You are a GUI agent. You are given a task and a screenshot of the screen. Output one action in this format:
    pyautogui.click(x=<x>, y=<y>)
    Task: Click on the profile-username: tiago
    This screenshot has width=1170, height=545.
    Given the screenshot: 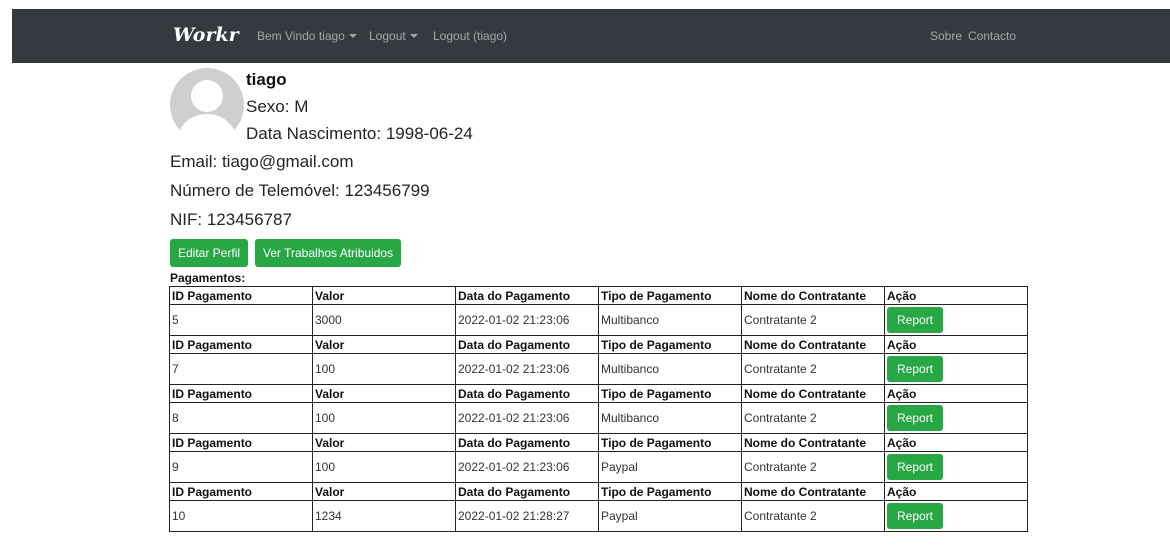 What is the action you would take?
    pyautogui.click(x=266, y=79)
    